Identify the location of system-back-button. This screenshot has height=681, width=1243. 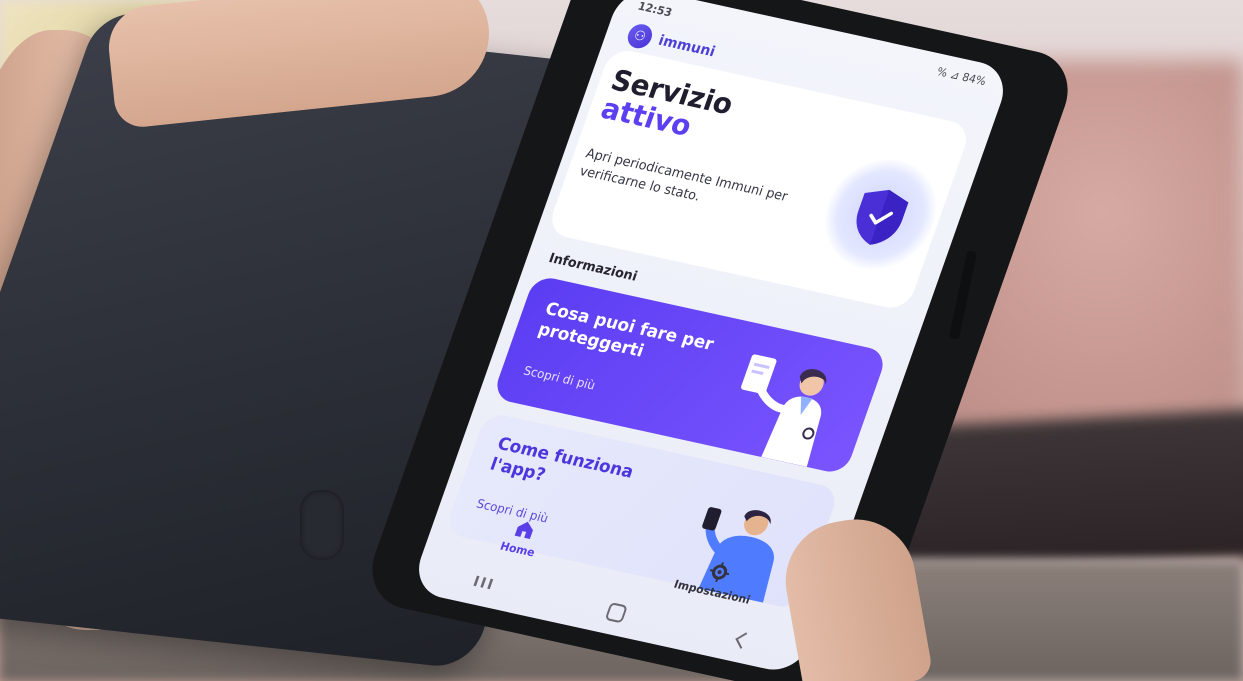
(743, 640).